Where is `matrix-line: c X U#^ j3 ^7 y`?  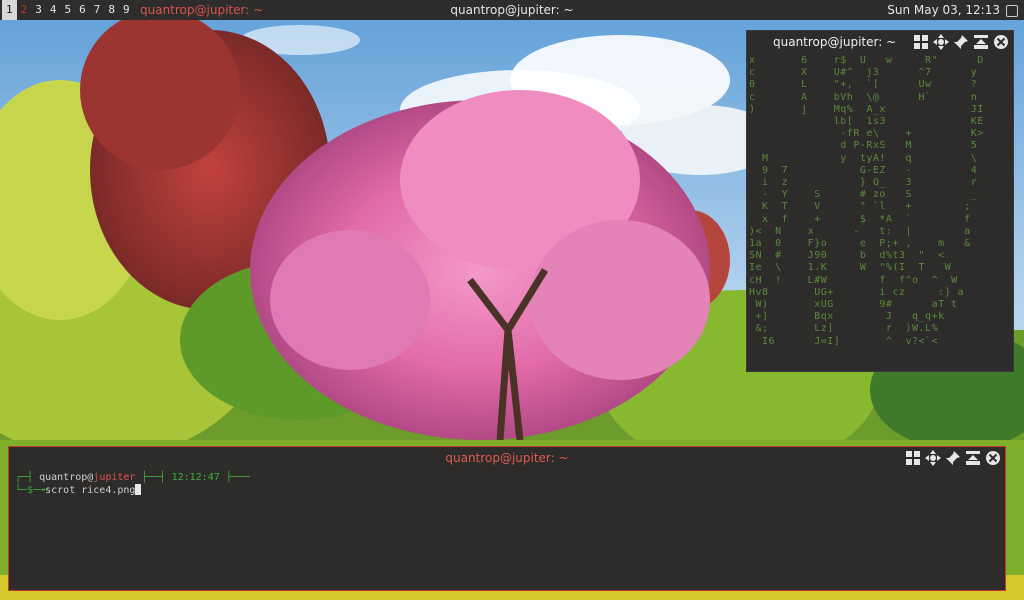
matrix-line: c X U#^ j3 ^7 y is located at coordinates (863, 73).